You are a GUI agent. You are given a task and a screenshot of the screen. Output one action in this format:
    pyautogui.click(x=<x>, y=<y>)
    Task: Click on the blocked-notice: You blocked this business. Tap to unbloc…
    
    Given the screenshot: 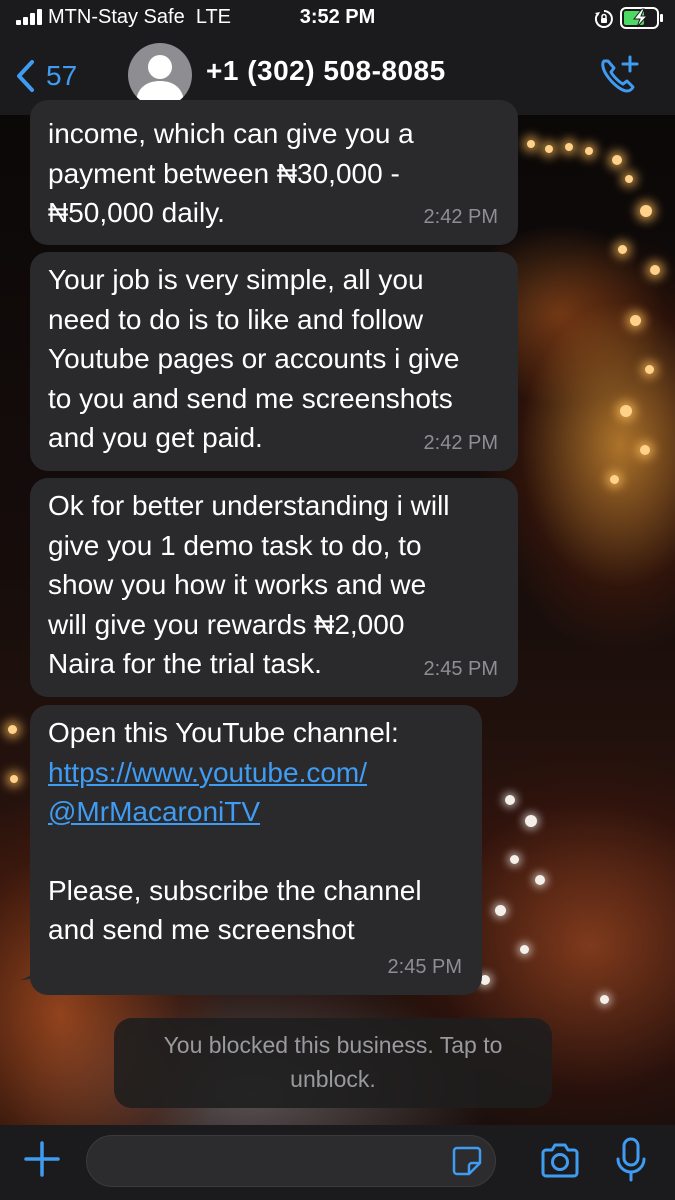 What is the action you would take?
    pyautogui.click(x=333, y=1063)
    